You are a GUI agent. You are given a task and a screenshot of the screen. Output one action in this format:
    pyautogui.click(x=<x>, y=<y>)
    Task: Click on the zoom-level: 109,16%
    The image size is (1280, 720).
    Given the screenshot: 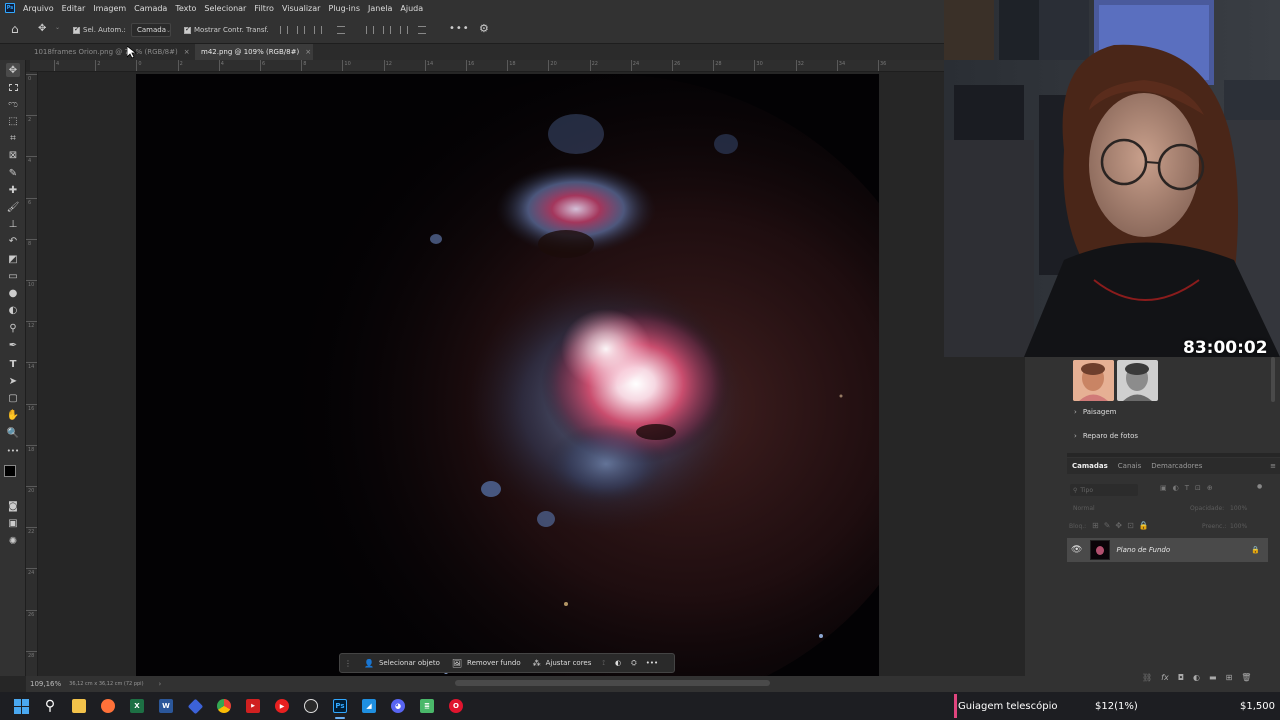 What is the action you would take?
    pyautogui.click(x=45, y=684)
    